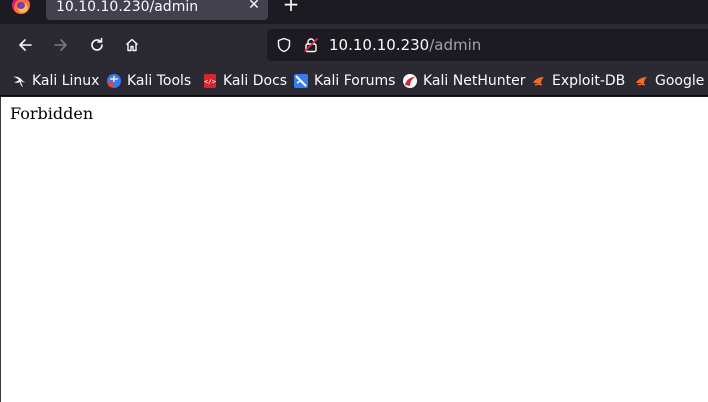 This screenshot has width=708, height=402. I want to click on url-path: /admin, so click(455, 45).